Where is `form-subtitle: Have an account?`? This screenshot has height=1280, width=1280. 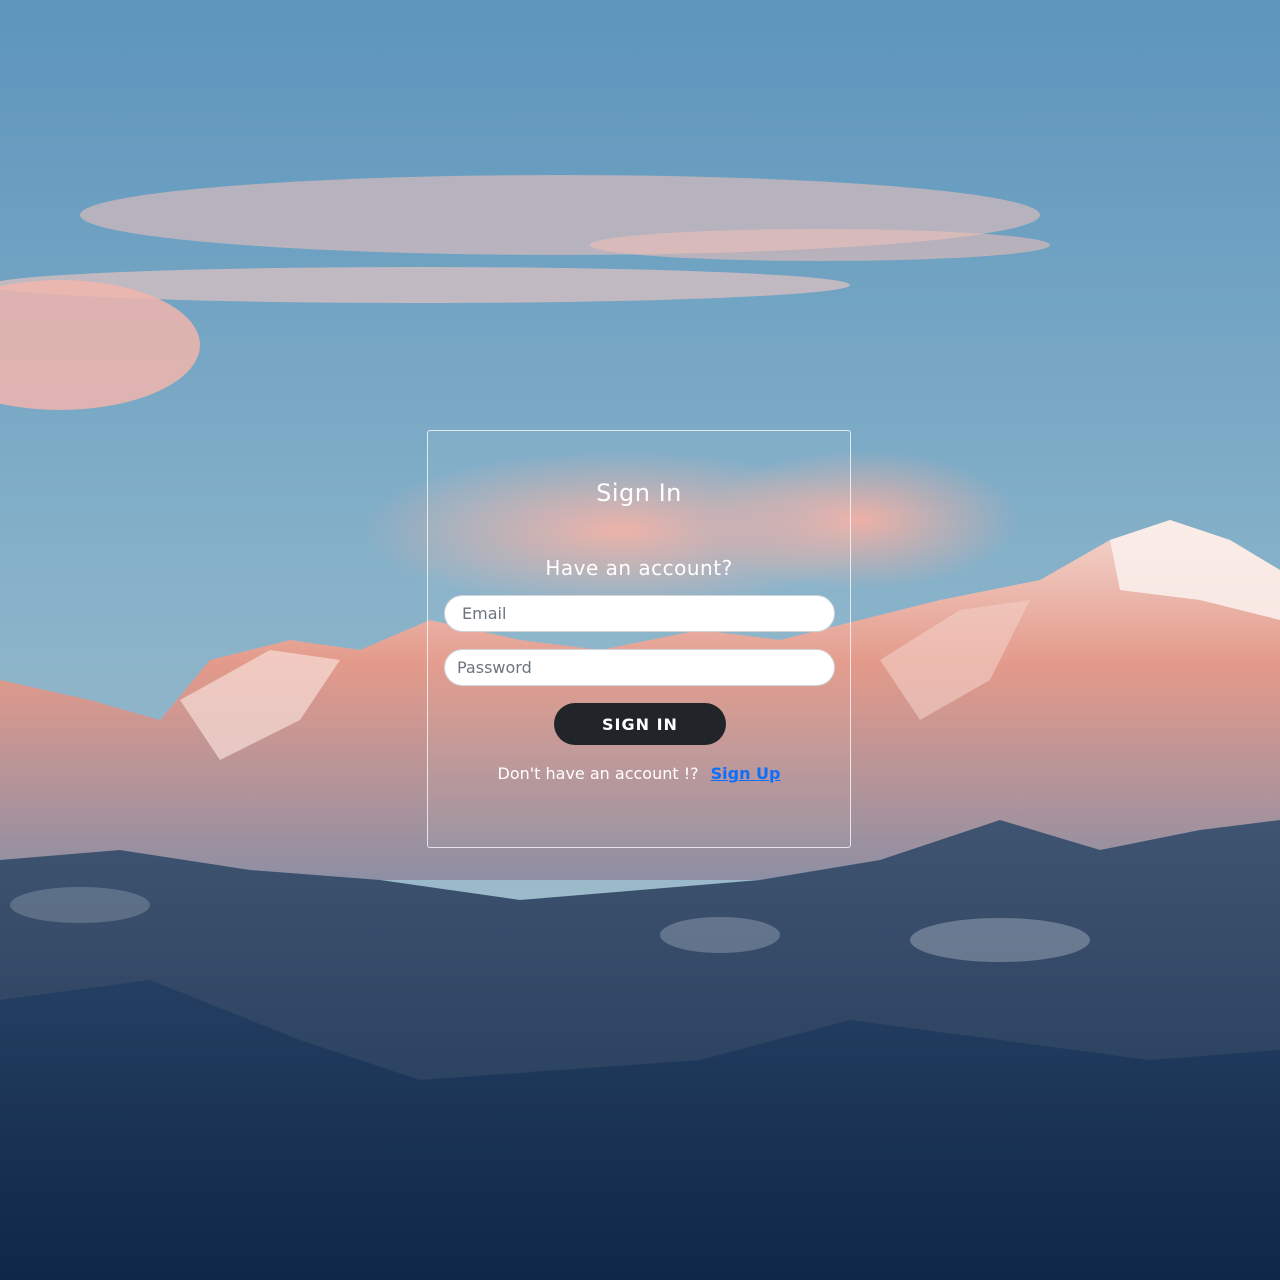 form-subtitle: Have an account? is located at coordinates (639, 568).